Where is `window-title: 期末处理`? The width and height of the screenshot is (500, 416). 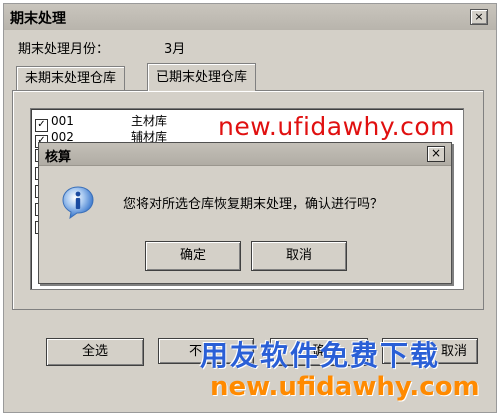
window-title: 期末处理 is located at coordinates (38, 19).